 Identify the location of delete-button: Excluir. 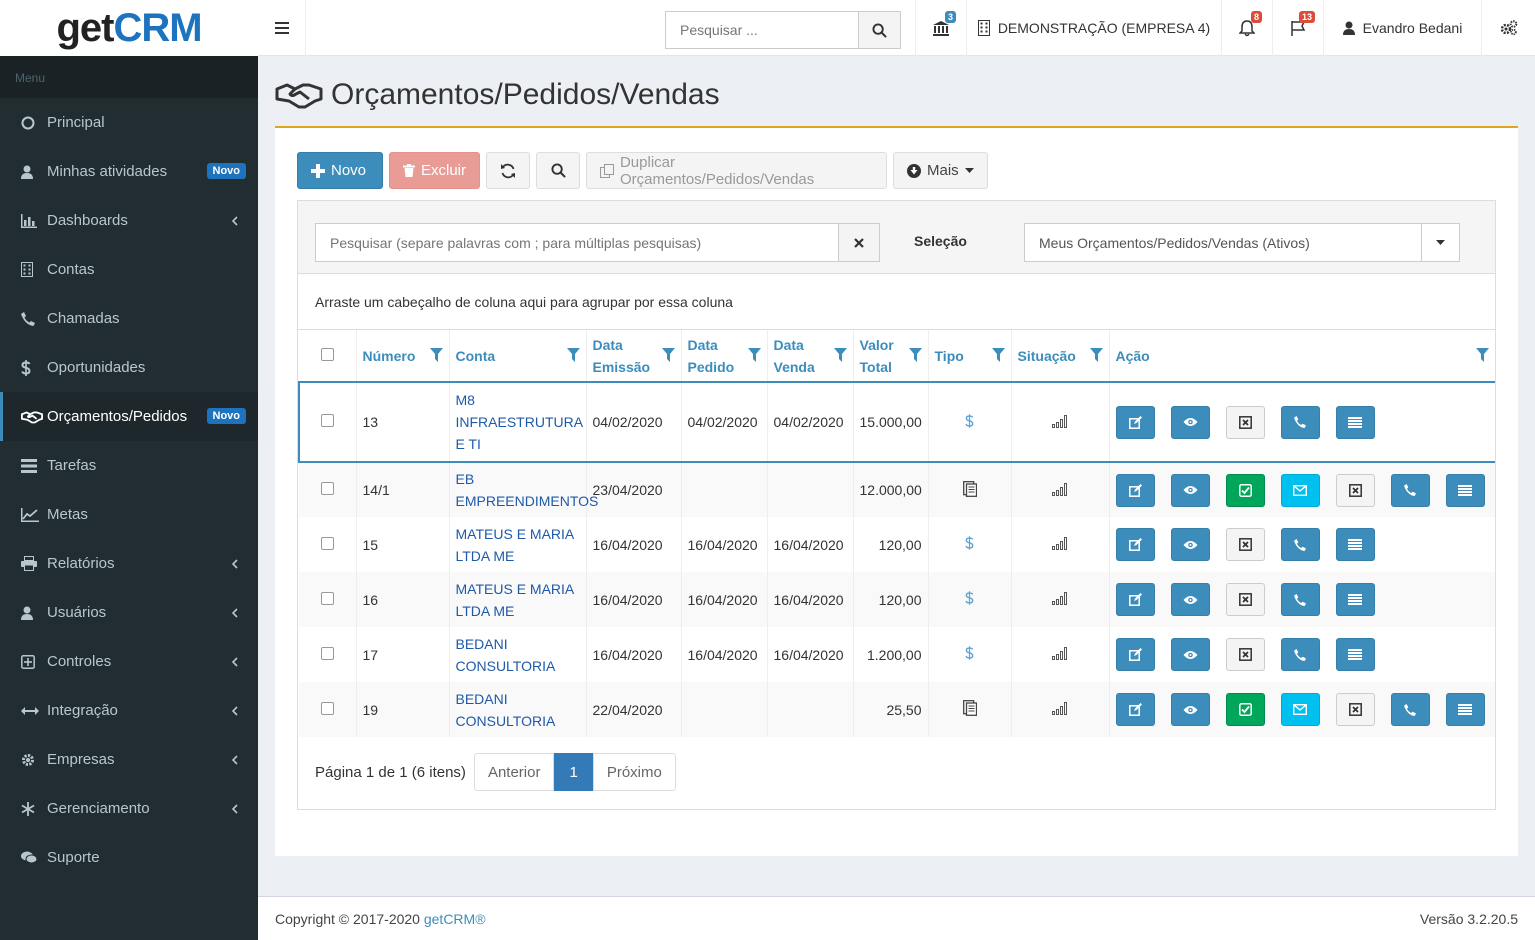
(434, 170).